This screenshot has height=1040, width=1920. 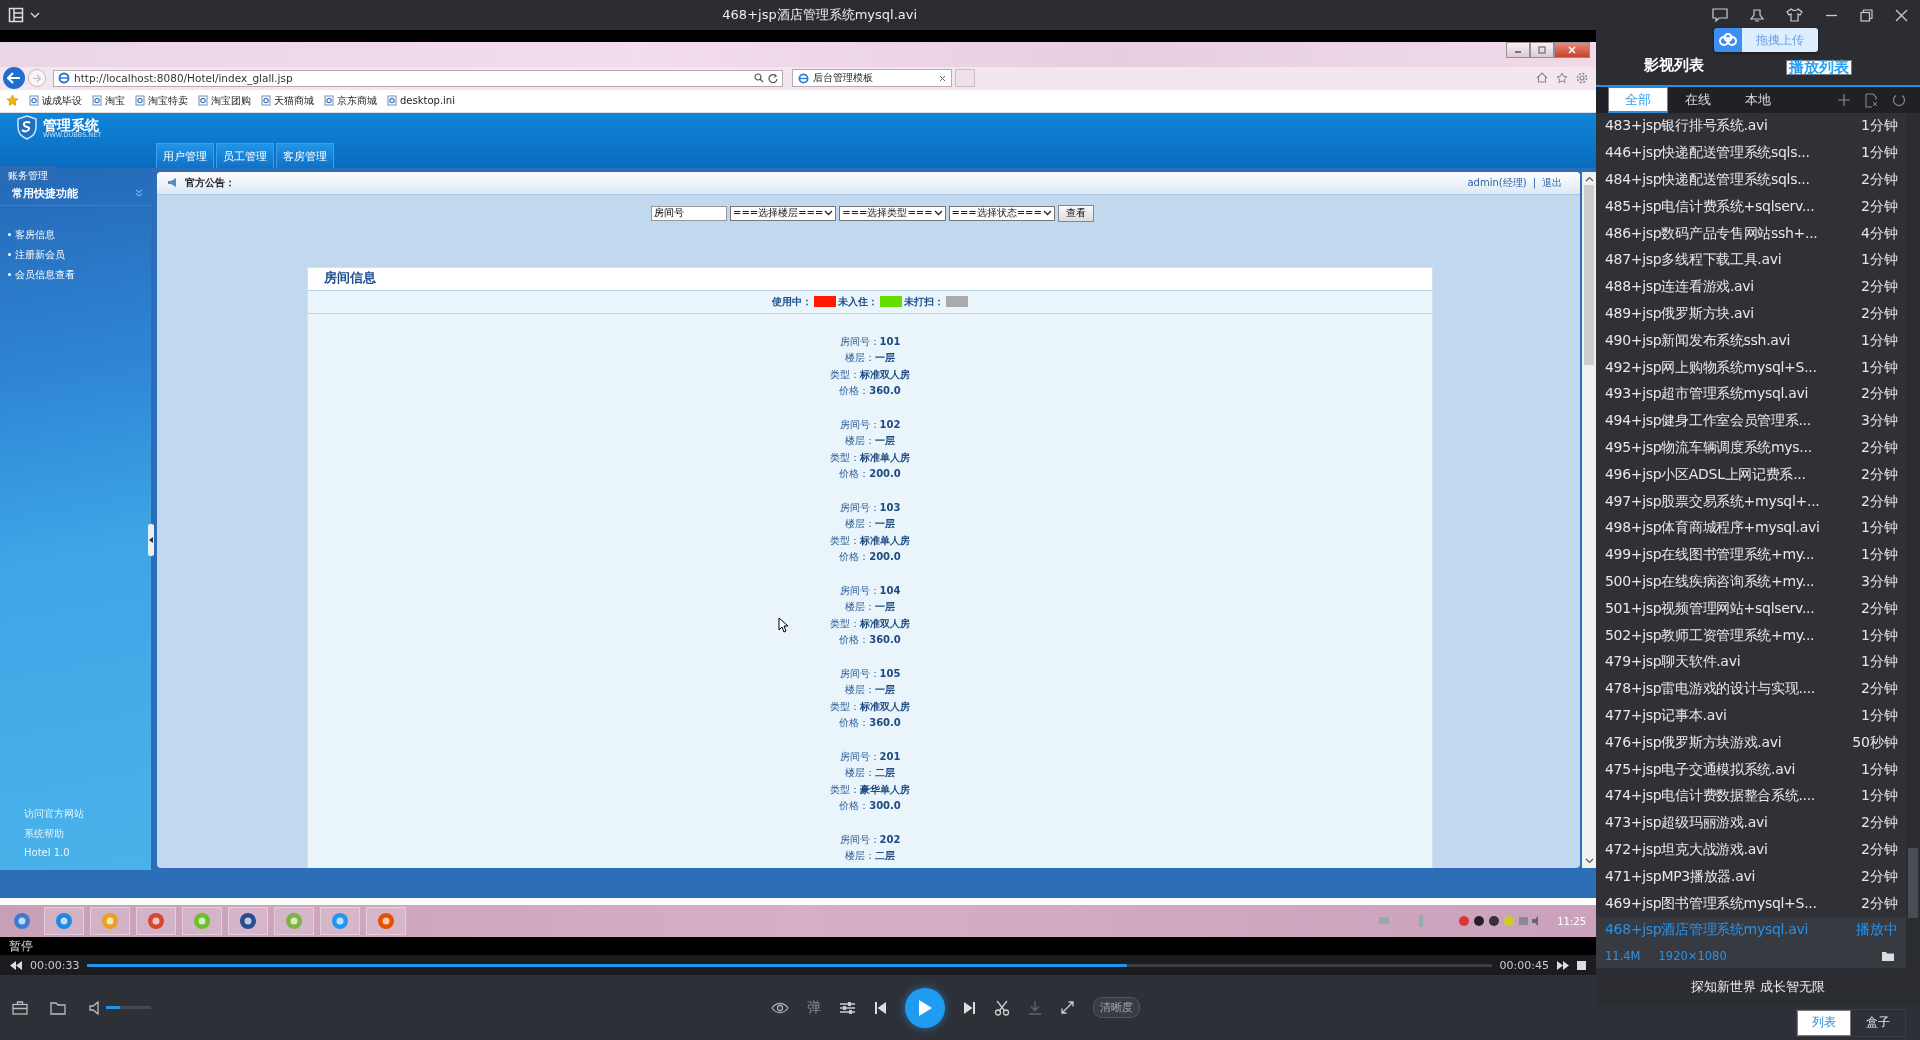 What do you see at coordinates (55, 100) in the screenshot?
I see `bookmark-link: 诚成毕设` at bounding box center [55, 100].